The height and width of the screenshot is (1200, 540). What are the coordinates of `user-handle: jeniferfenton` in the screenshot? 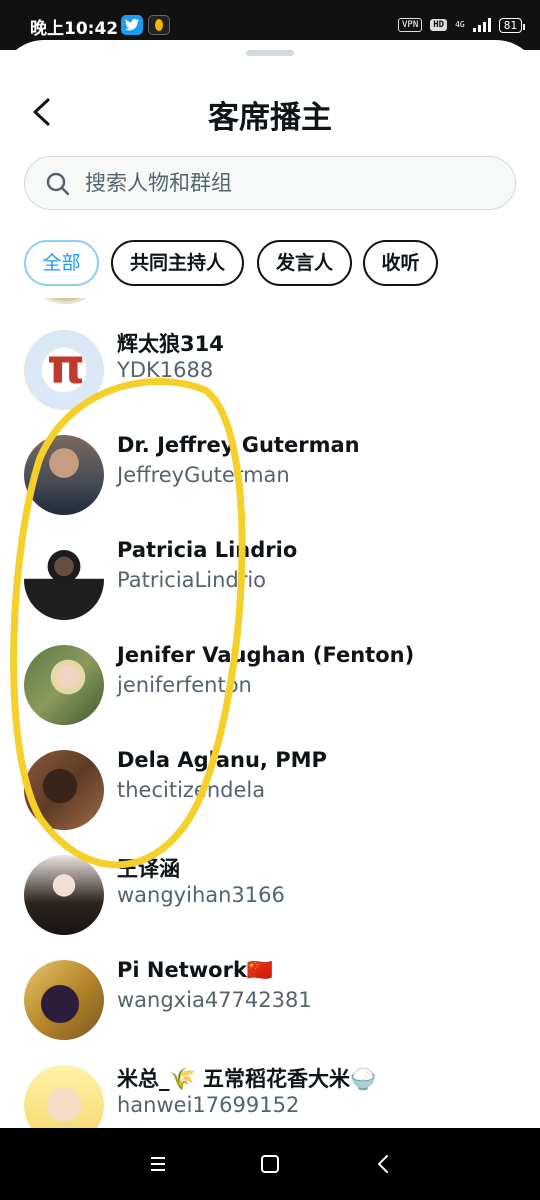 It's located at (184, 685).